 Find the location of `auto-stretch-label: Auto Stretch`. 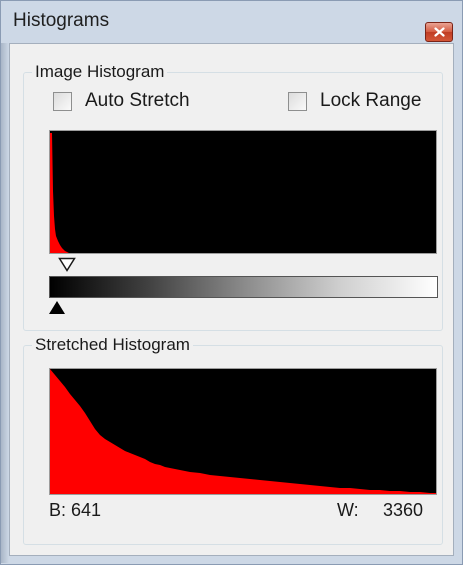

auto-stretch-label: Auto Stretch is located at coordinates (137, 100).